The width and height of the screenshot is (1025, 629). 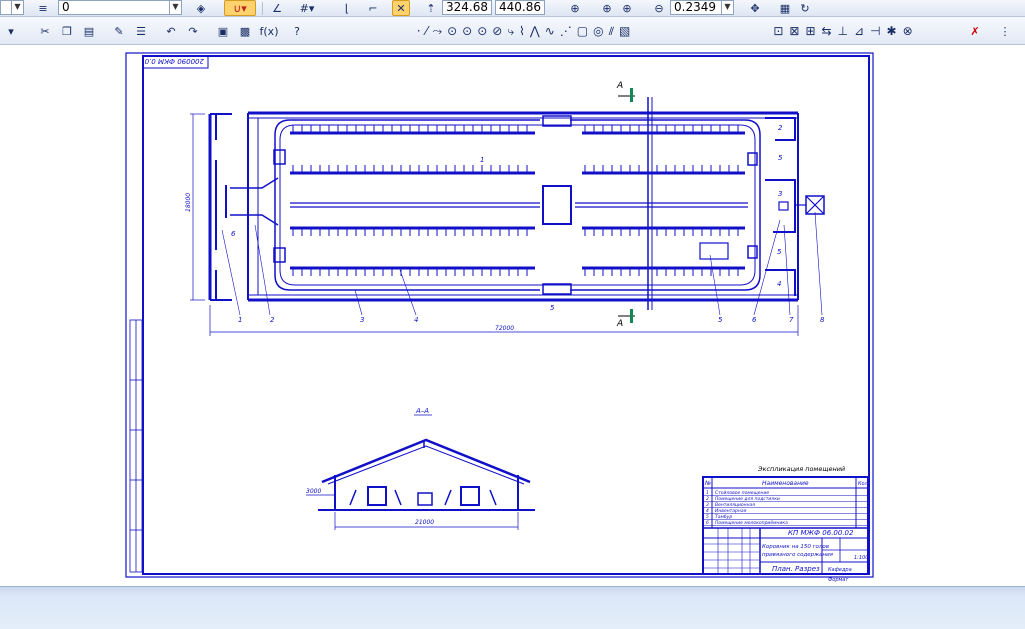 What do you see at coordinates (89, 31) in the screenshot?
I see `paste-icon: ▤` at bounding box center [89, 31].